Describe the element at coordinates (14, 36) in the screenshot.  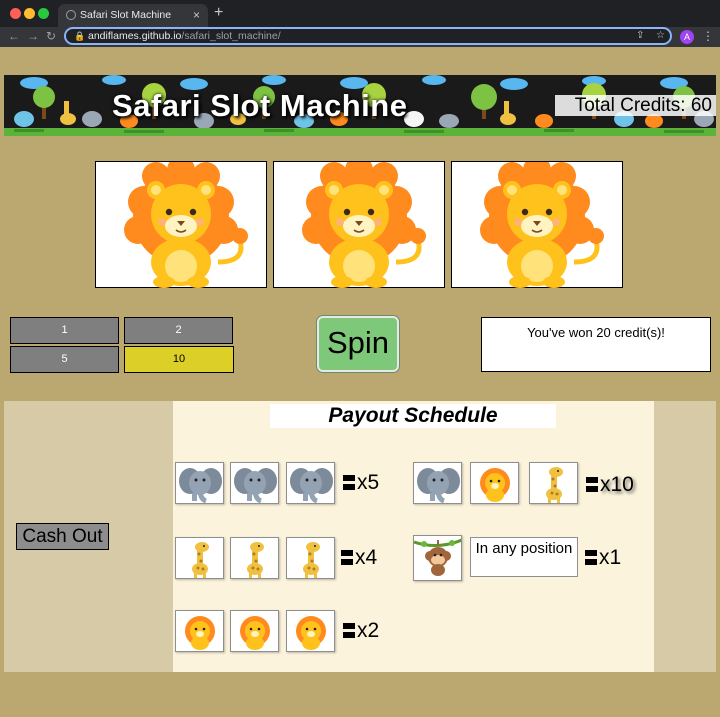
I see `back-icon: ←` at that location.